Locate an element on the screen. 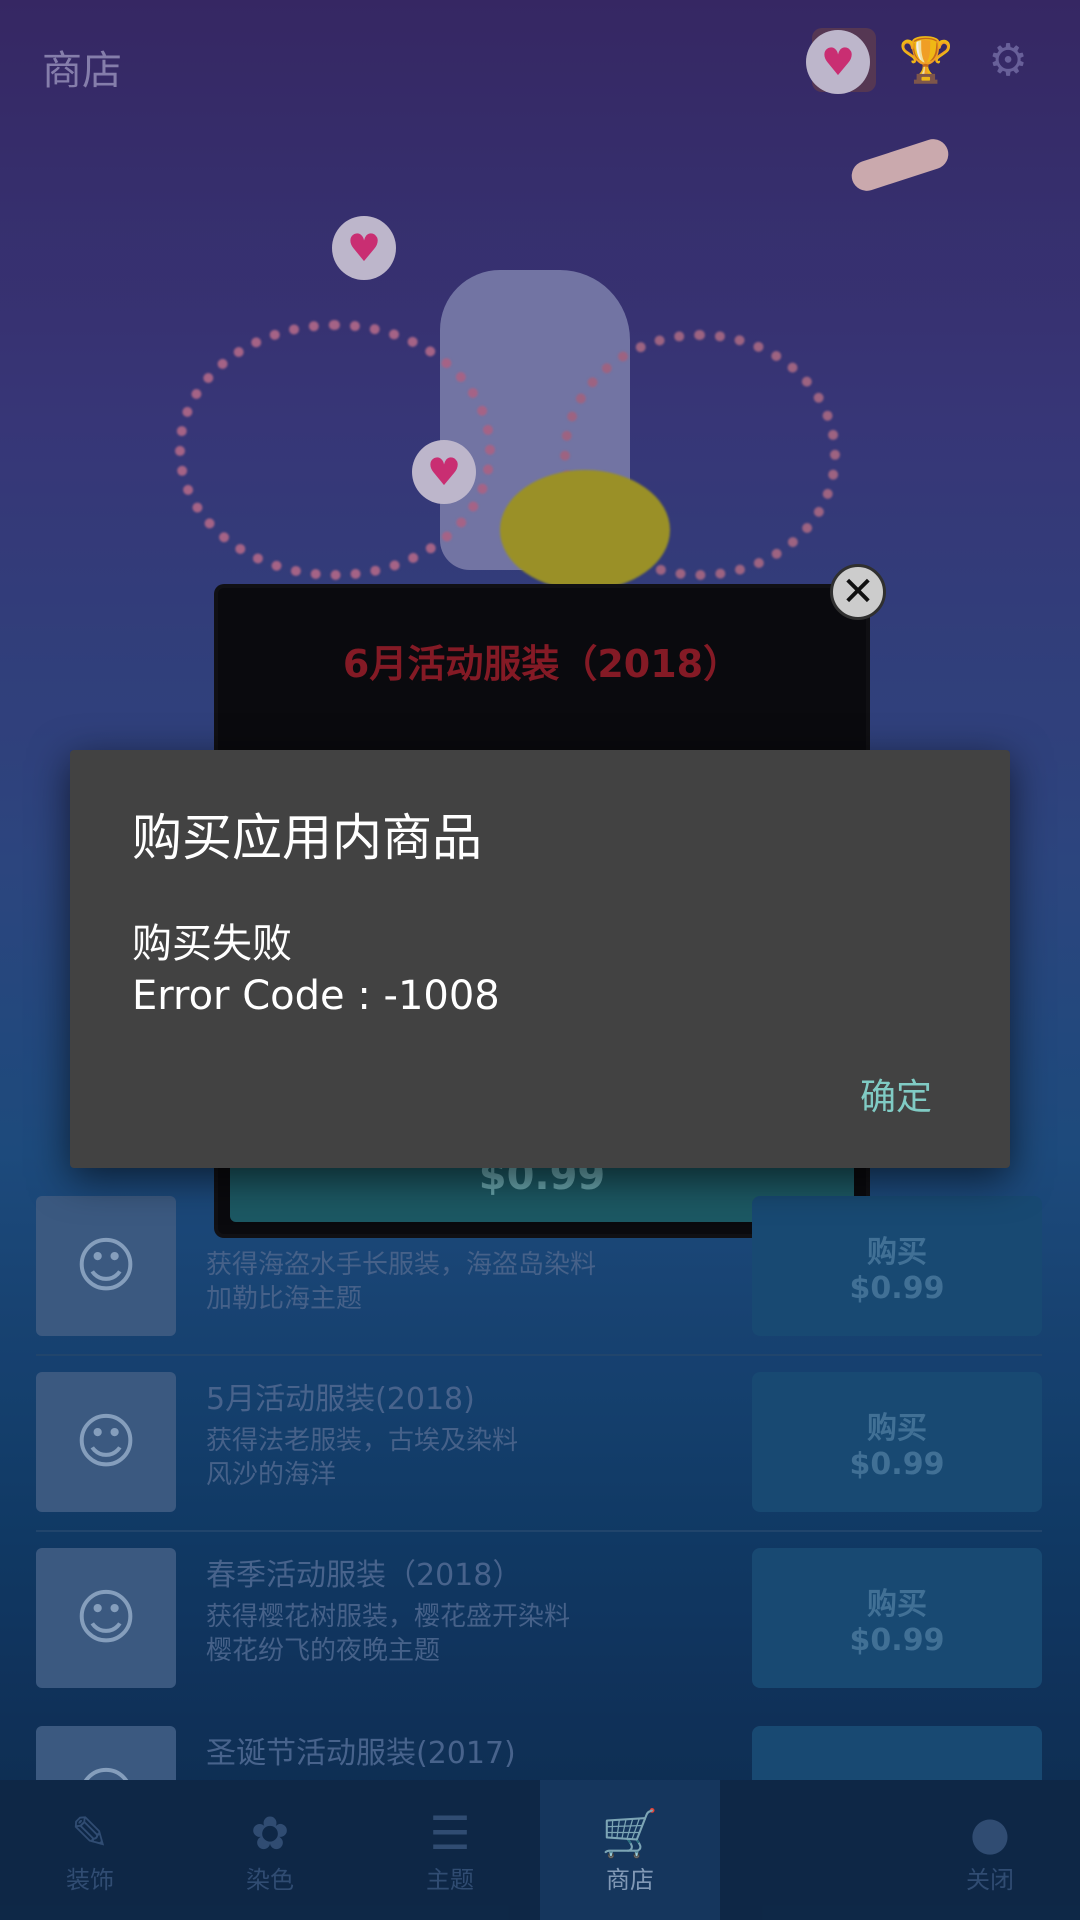  ok-button: 确定 is located at coordinates (896, 1094).